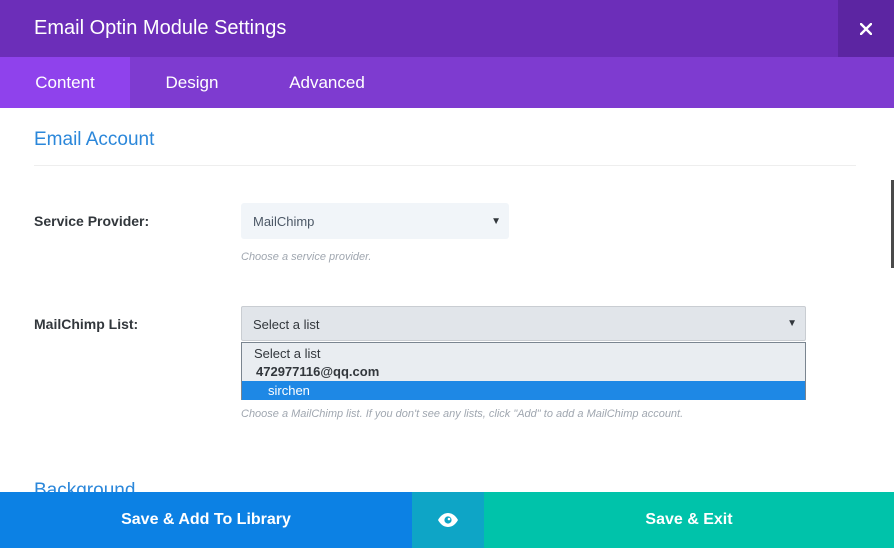 This screenshot has width=894, height=548. Describe the element at coordinates (92, 221) in the screenshot. I see `service-provider-label: Service Provider:` at that location.